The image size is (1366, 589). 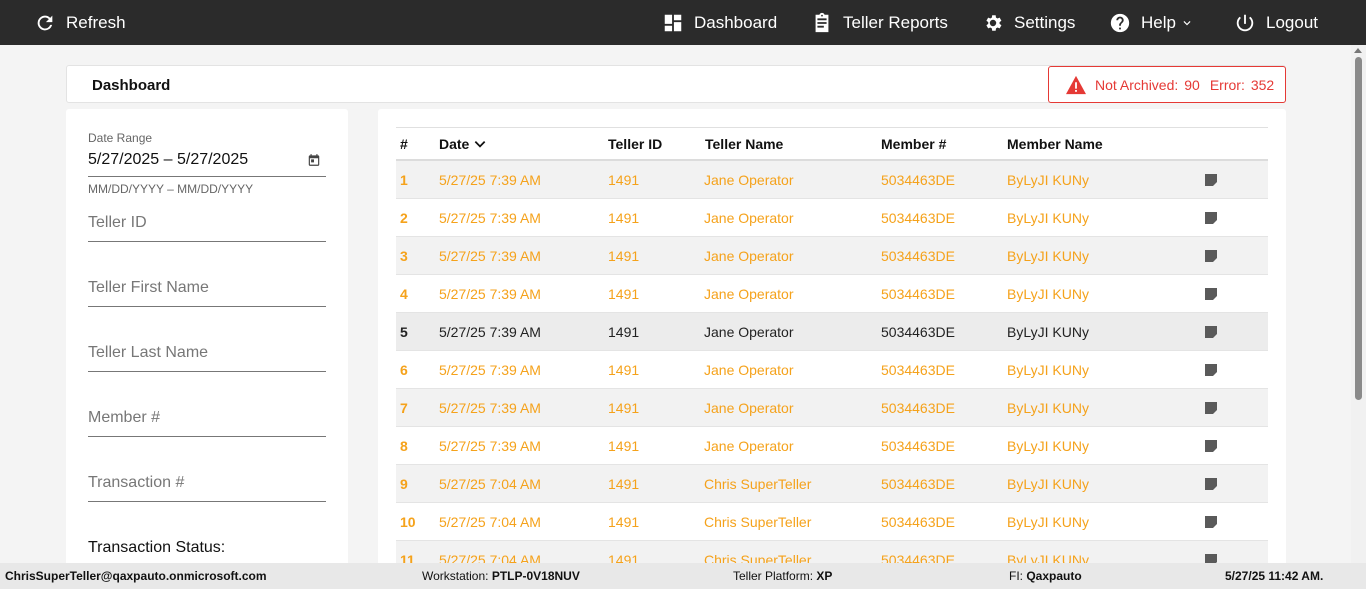 What do you see at coordinates (1151, 22) in the screenshot?
I see `nav-help: Help` at bounding box center [1151, 22].